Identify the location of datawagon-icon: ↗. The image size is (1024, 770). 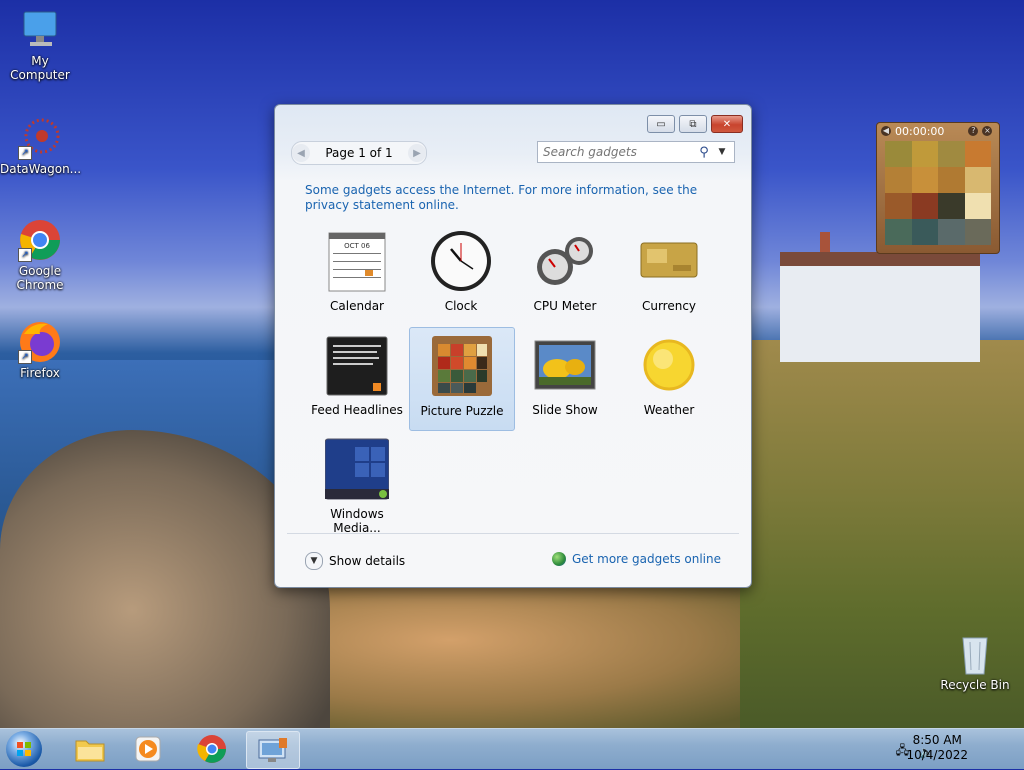
(40, 138).